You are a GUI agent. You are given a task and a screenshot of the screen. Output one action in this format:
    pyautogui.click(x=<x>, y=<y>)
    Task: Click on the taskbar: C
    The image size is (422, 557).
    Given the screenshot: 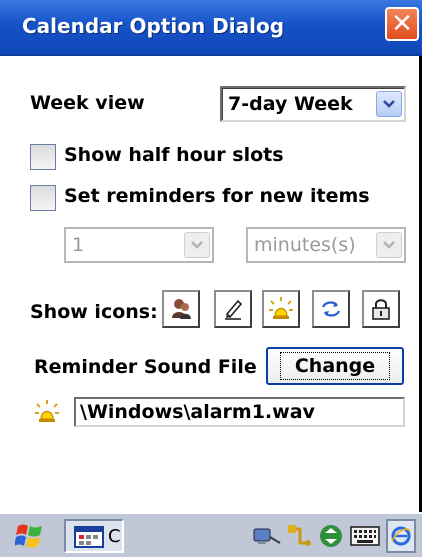 What is the action you would take?
    pyautogui.click(x=211, y=534)
    